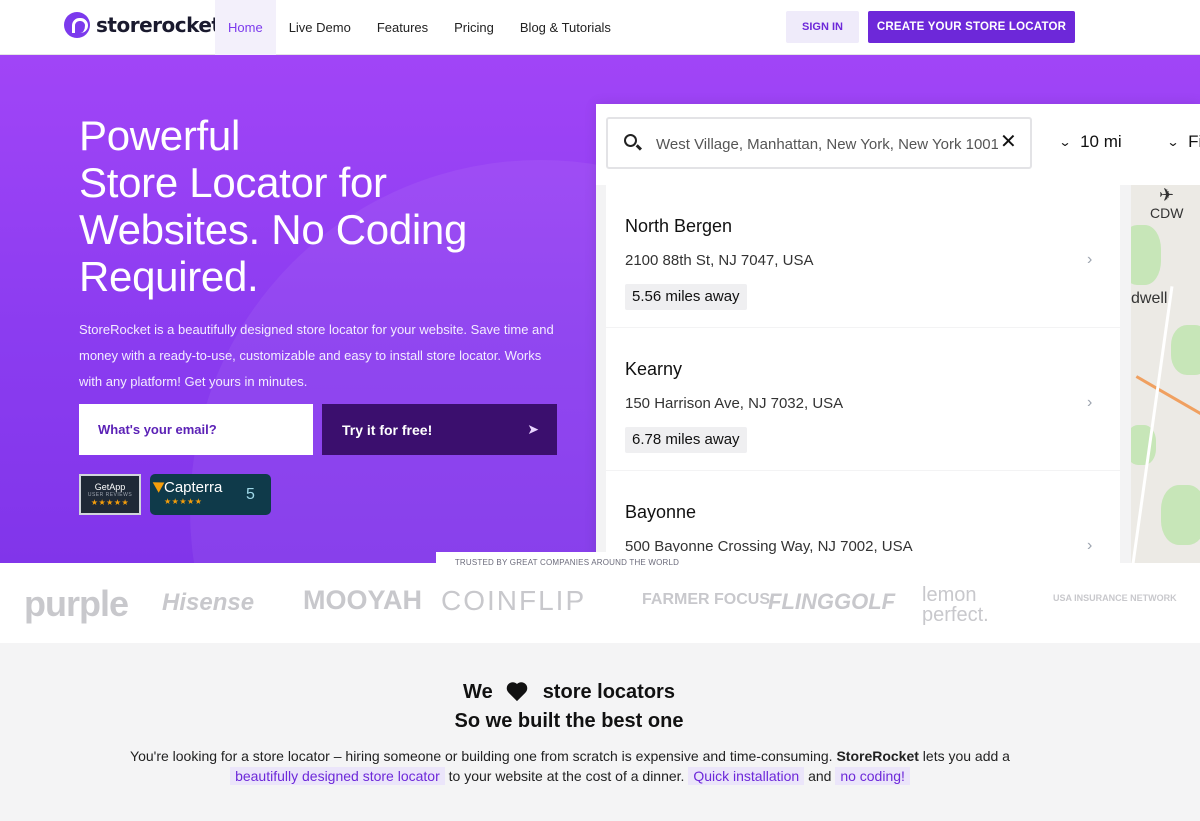 This screenshot has width=1200, height=821. Describe the element at coordinates (158, 25) in the screenshot. I see `logo-text: storerocket` at that location.